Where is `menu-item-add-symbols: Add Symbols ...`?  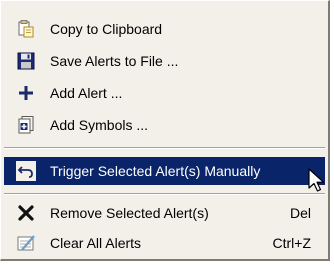
menu-item-add-symbols: Add Symbols ... is located at coordinates (164, 125).